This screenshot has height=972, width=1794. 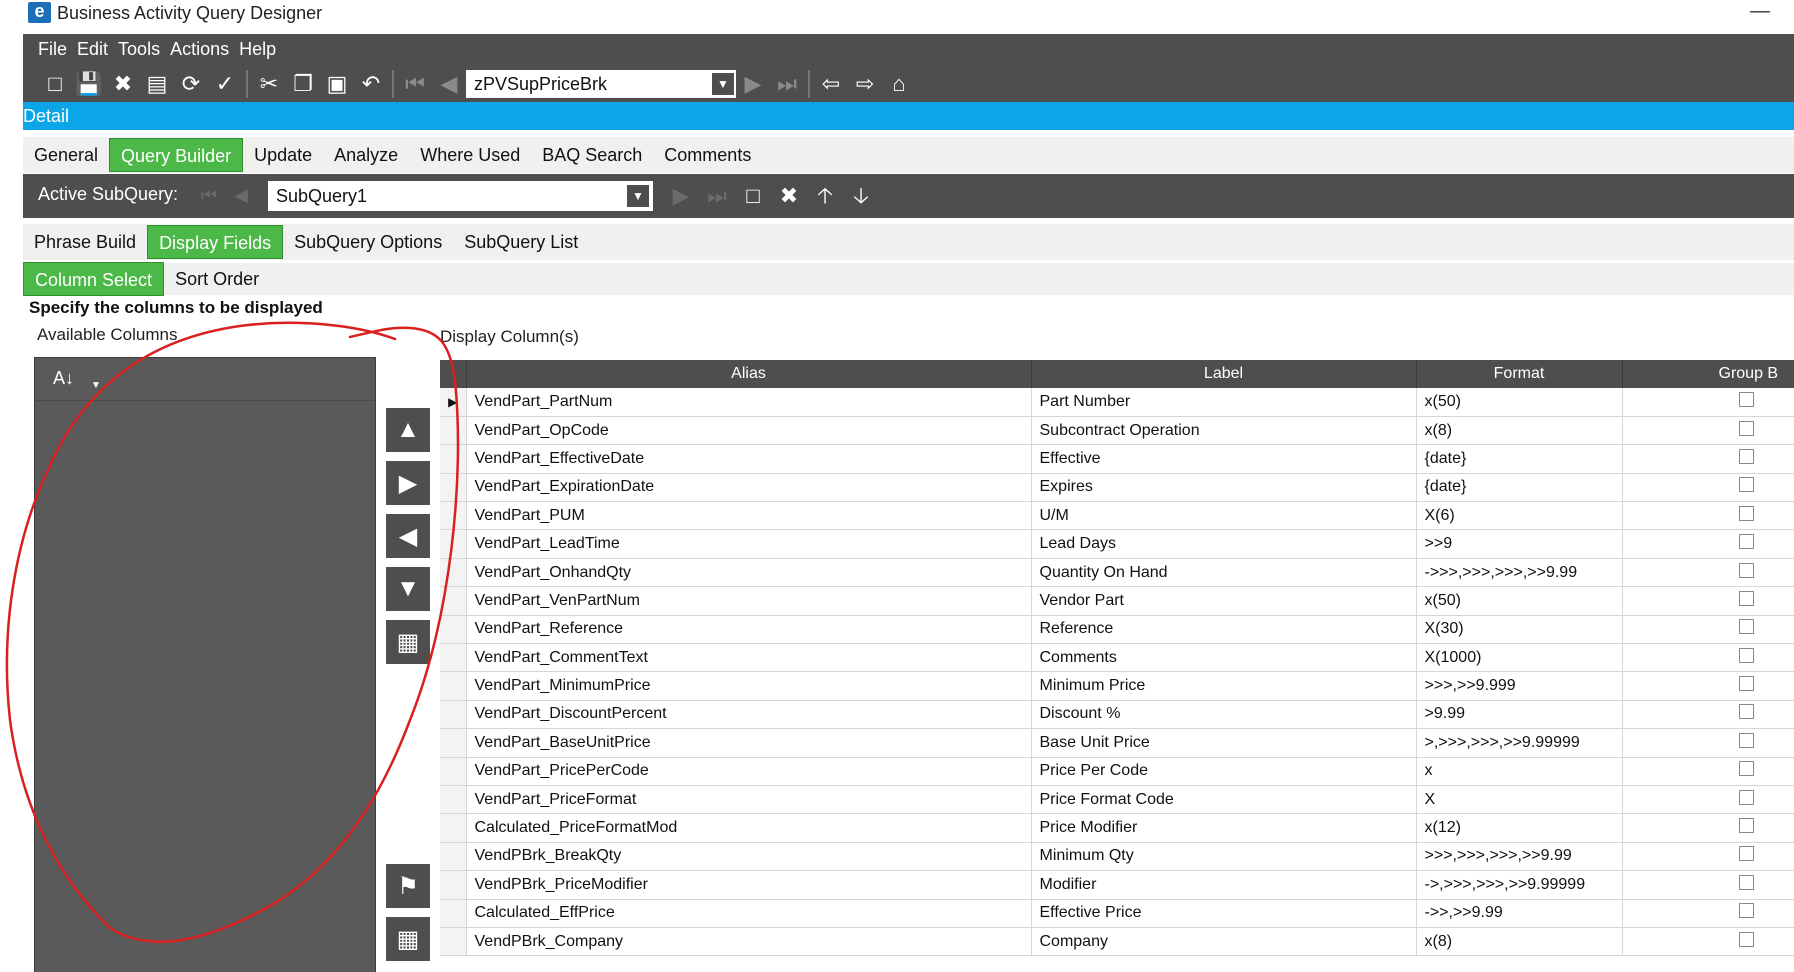 What do you see at coordinates (371, 84) in the screenshot?
I see `undo-icon: ↶` at bounding box center [371, 84].